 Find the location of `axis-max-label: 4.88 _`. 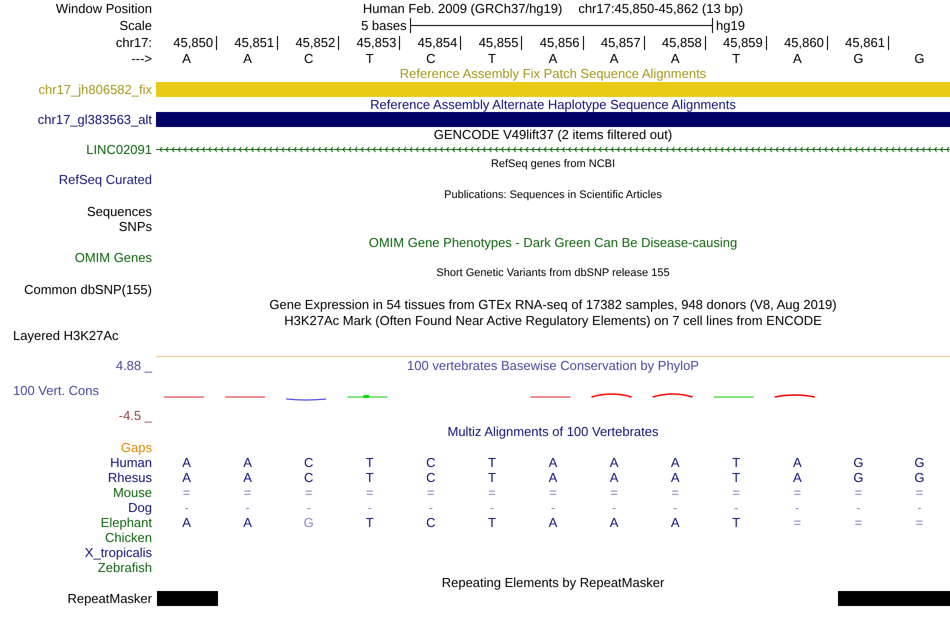

axis-max-label: 4.88 _ is located at coordinates (134, 365).